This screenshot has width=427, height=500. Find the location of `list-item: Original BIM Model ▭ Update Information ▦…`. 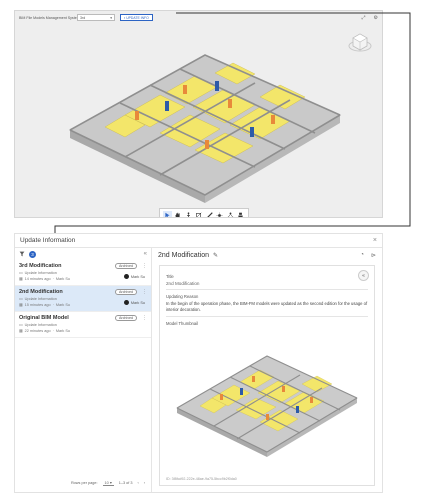

list-item: Original BIM Model ▭ Update Information ▦… is located at coordinates (83, 325).